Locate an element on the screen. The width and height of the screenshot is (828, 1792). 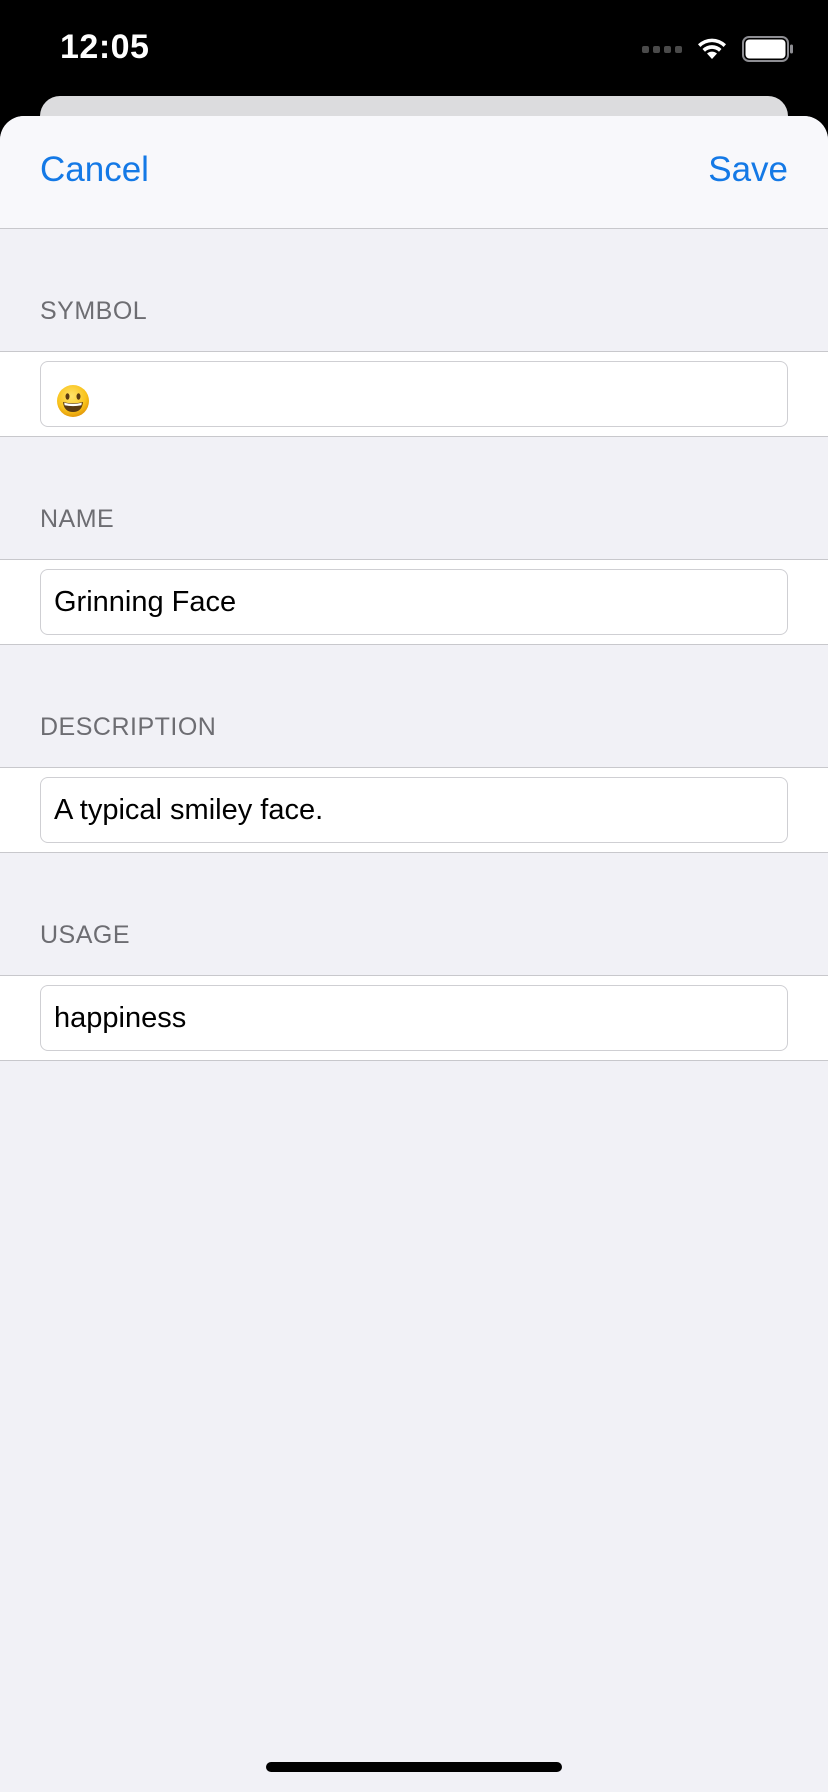
status-bar: 12:05 is located at coordinates (414, 48).